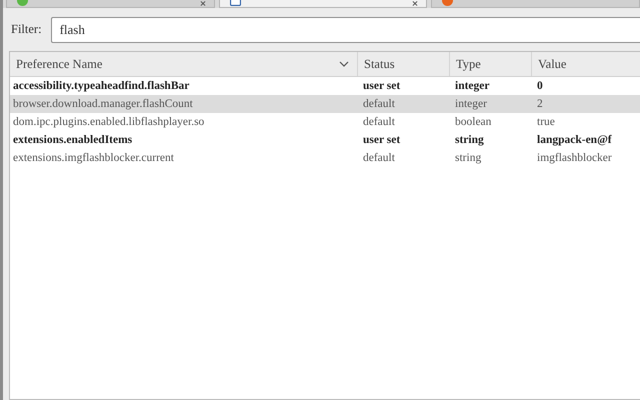 The image size is (640, 400). What do you see at coordinates (574, 158) in the screenshot?
I see `table-cell-text: imgflashblocker` at bounding box center [574, 158].